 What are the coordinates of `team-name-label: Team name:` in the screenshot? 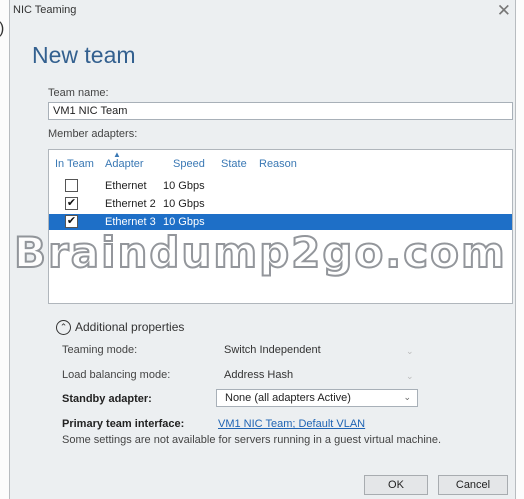 It's located at (78, 93).